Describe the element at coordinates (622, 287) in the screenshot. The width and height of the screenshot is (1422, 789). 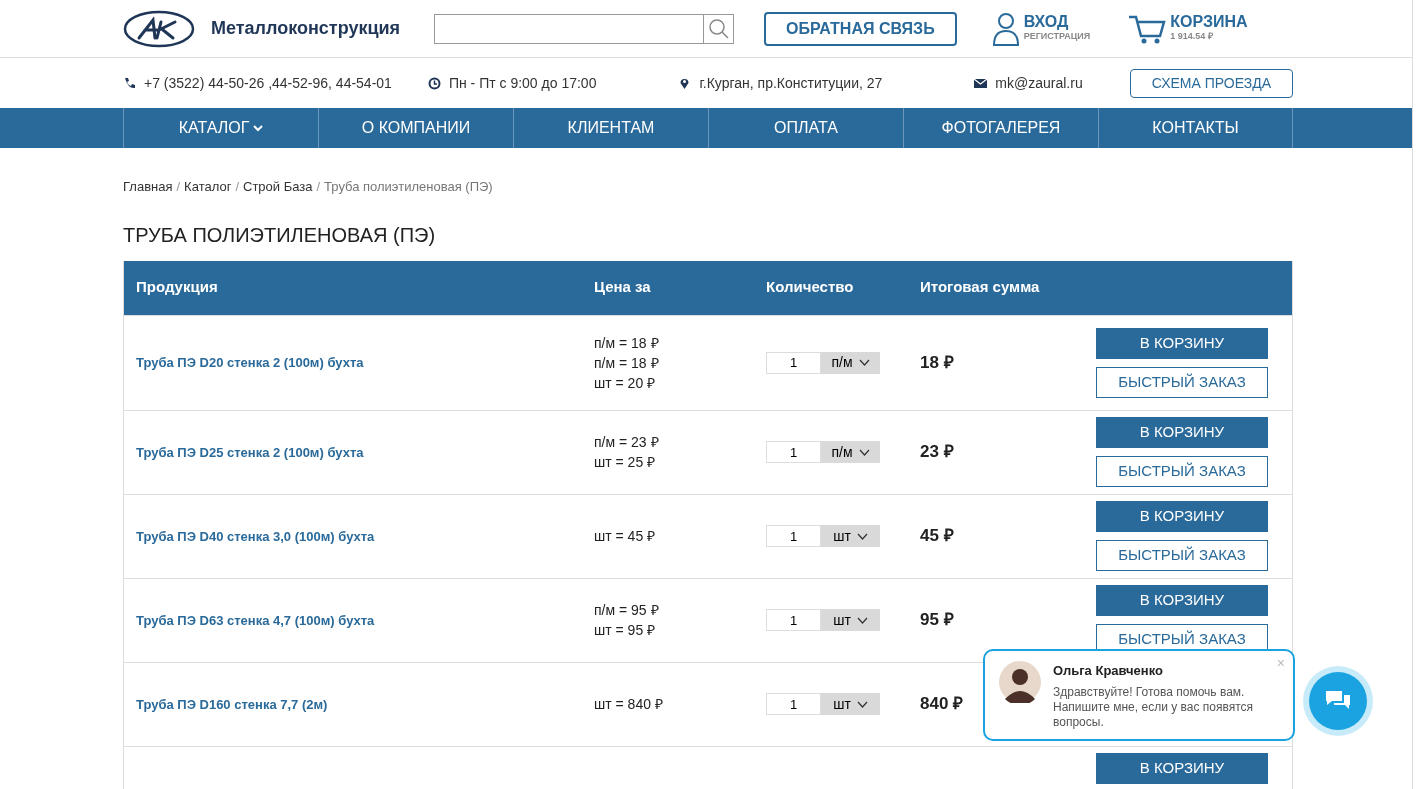
I see `column-header: Цена за` at that location.